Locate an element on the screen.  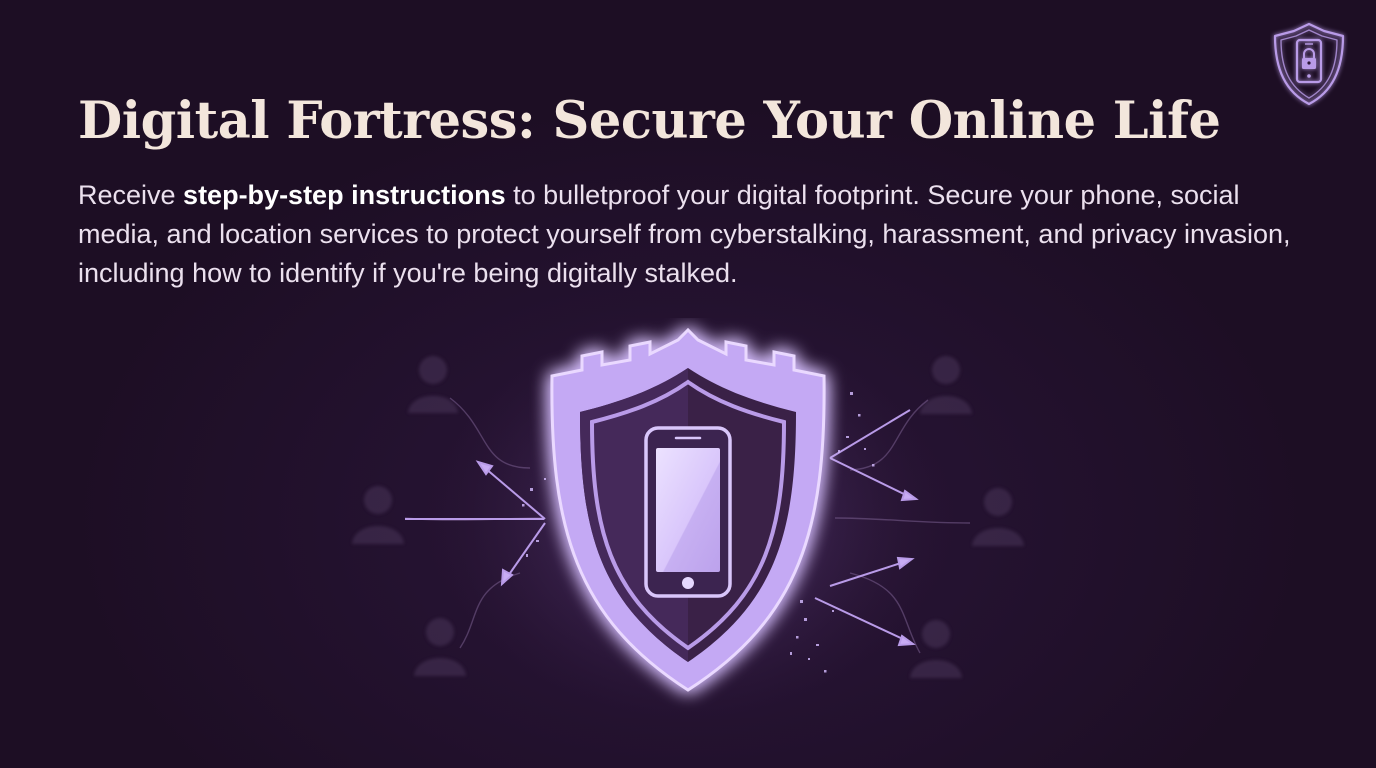
shield-phone-lock-icon is located at coordinates (1309, 64).